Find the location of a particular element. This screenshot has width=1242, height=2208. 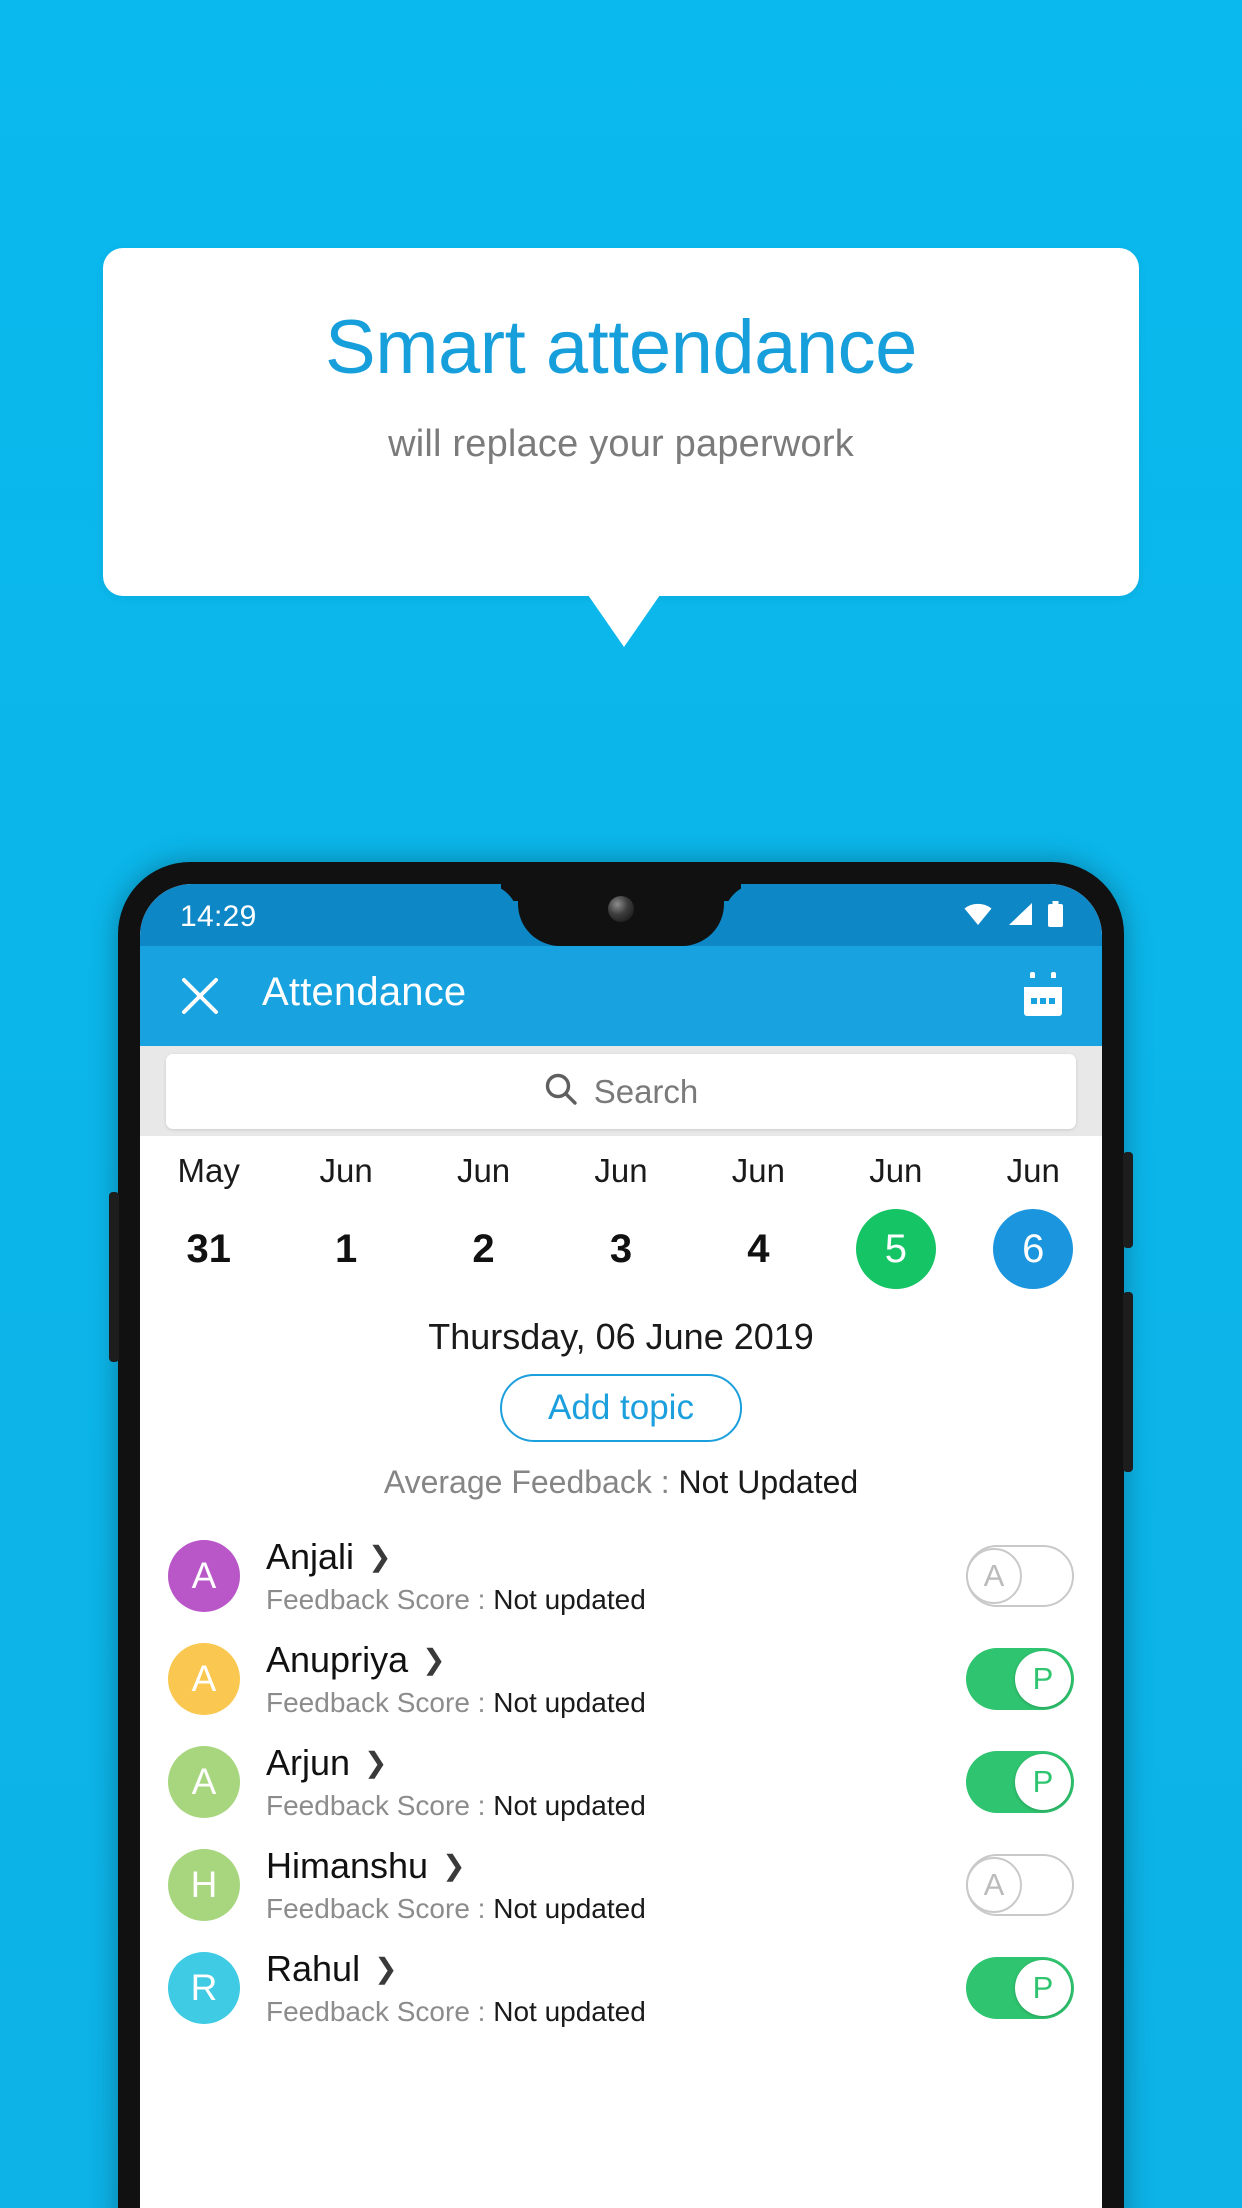

search-placeholder: Search is located at coordinates (646, 1091).